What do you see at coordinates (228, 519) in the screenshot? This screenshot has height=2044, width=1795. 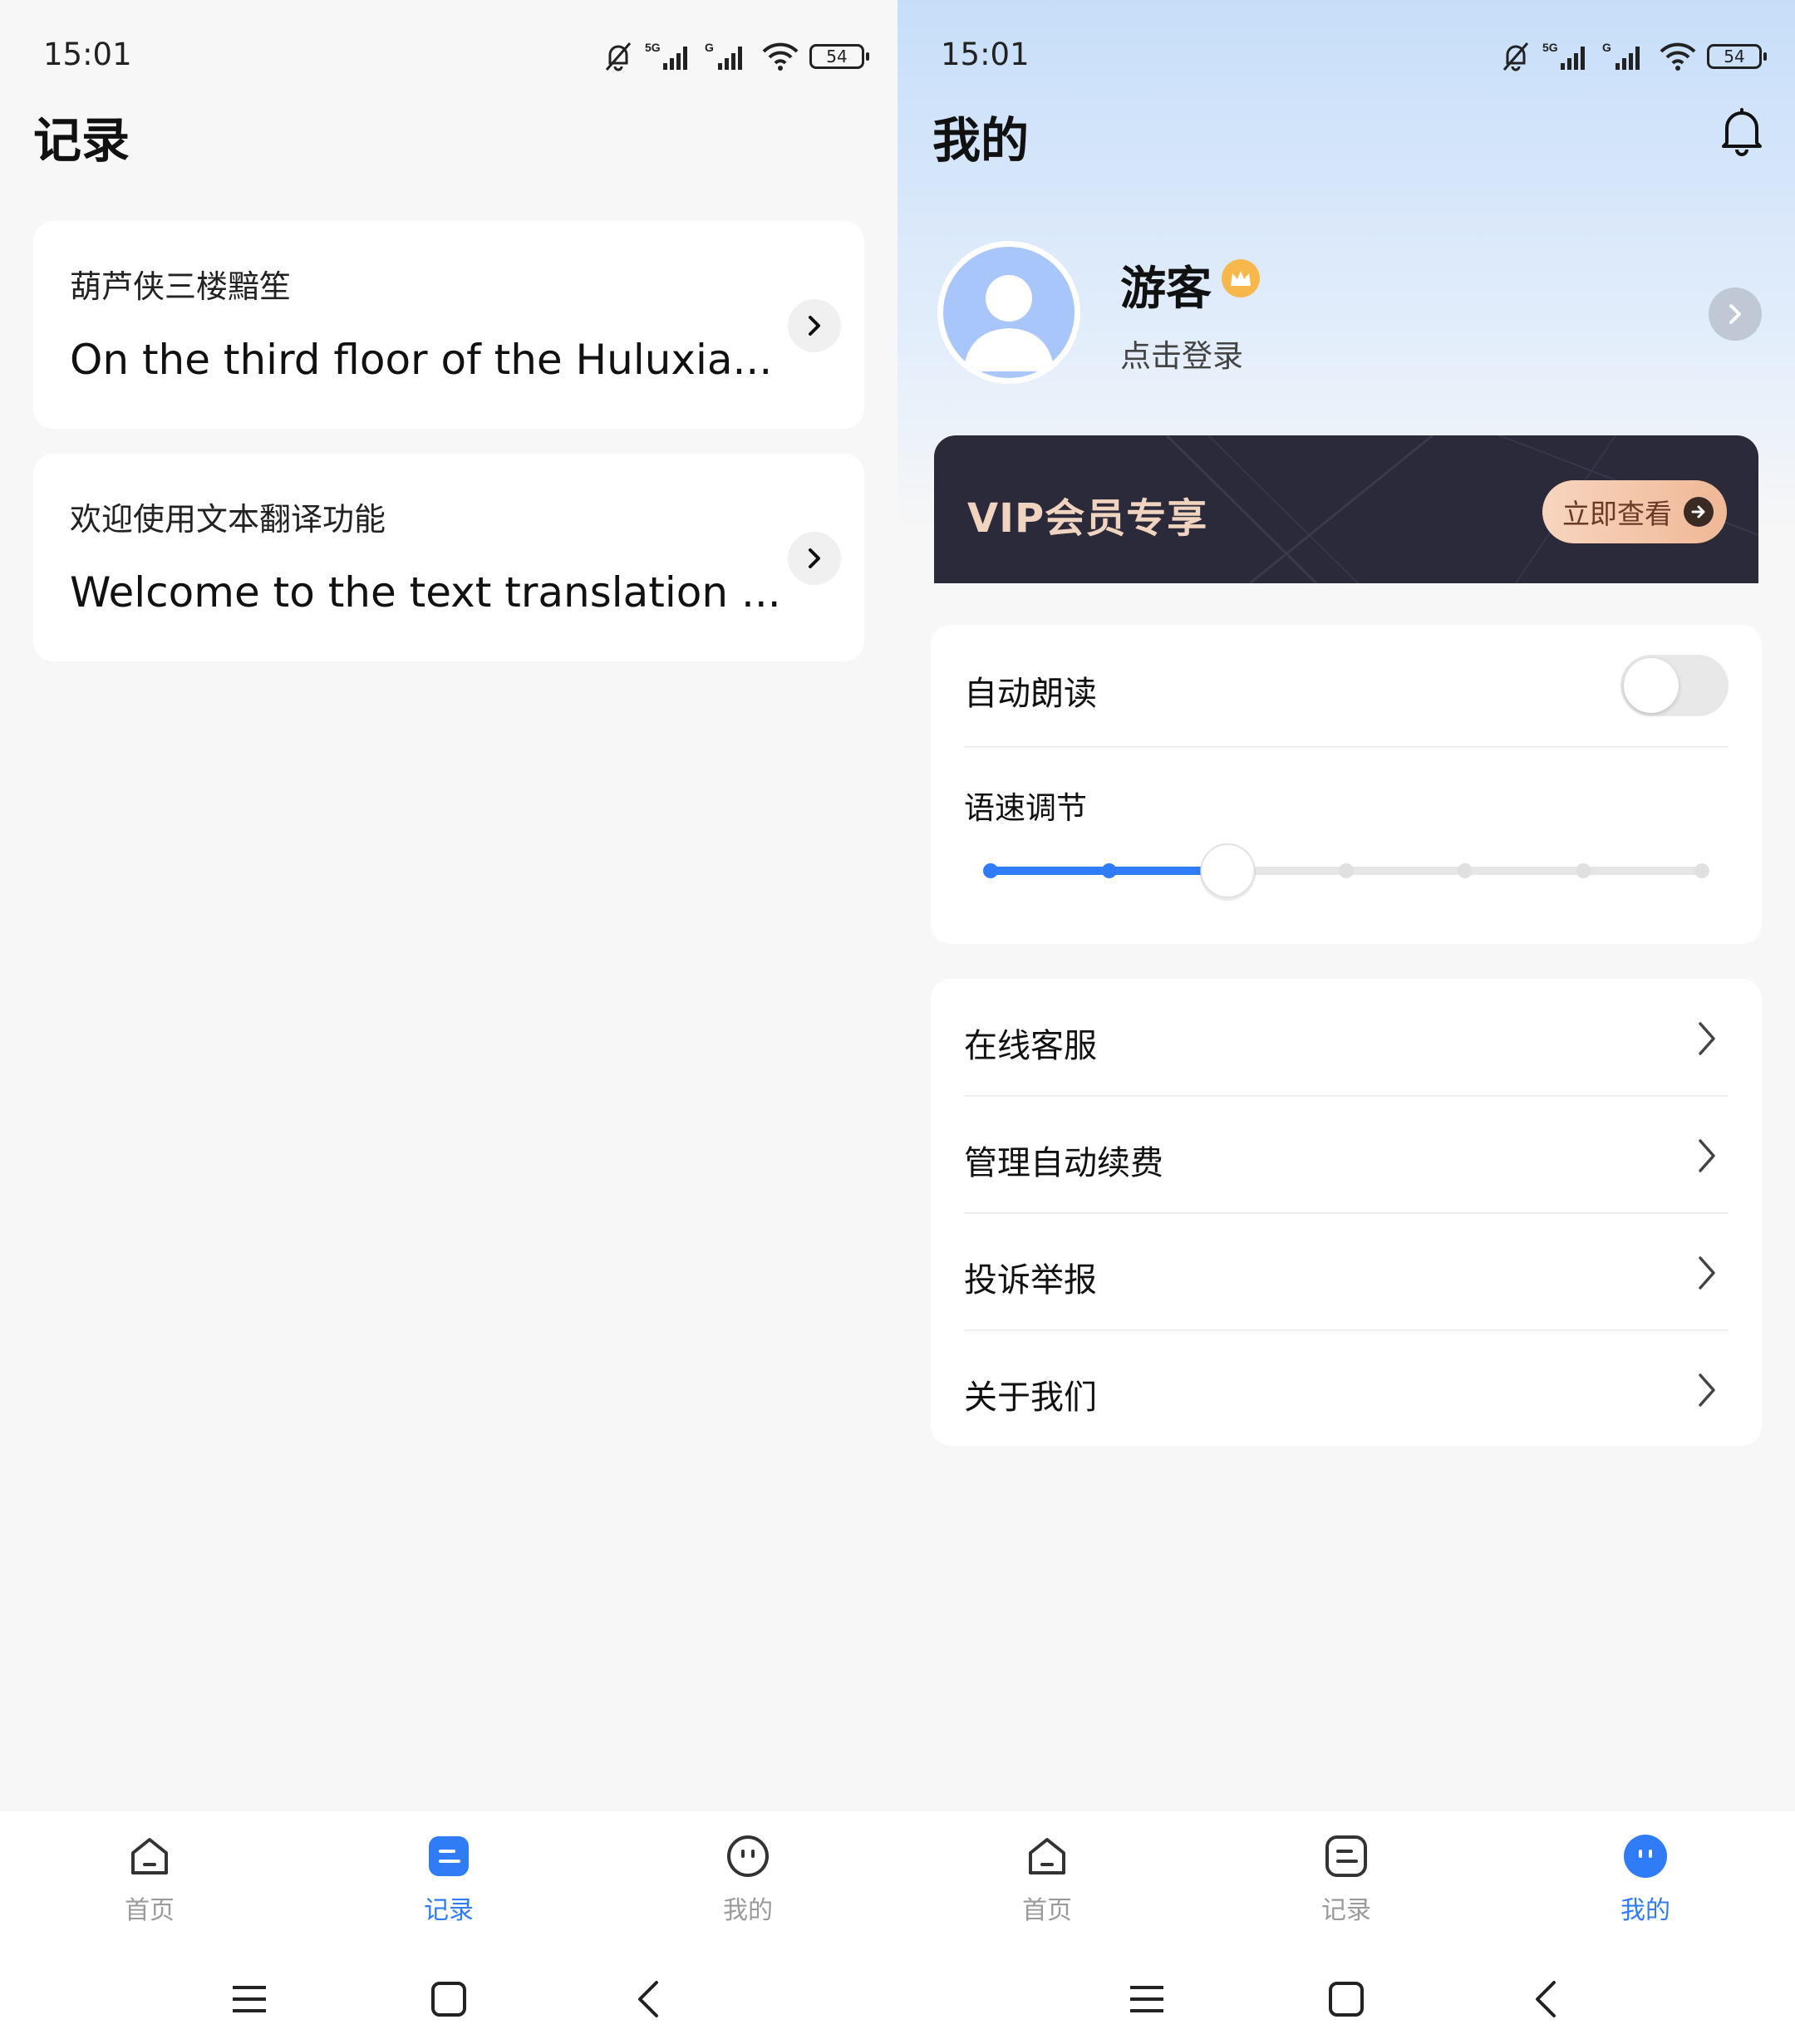 I see `record-source-text: 欢迎使用文本翻译功能` at bounding box center [228, 519].